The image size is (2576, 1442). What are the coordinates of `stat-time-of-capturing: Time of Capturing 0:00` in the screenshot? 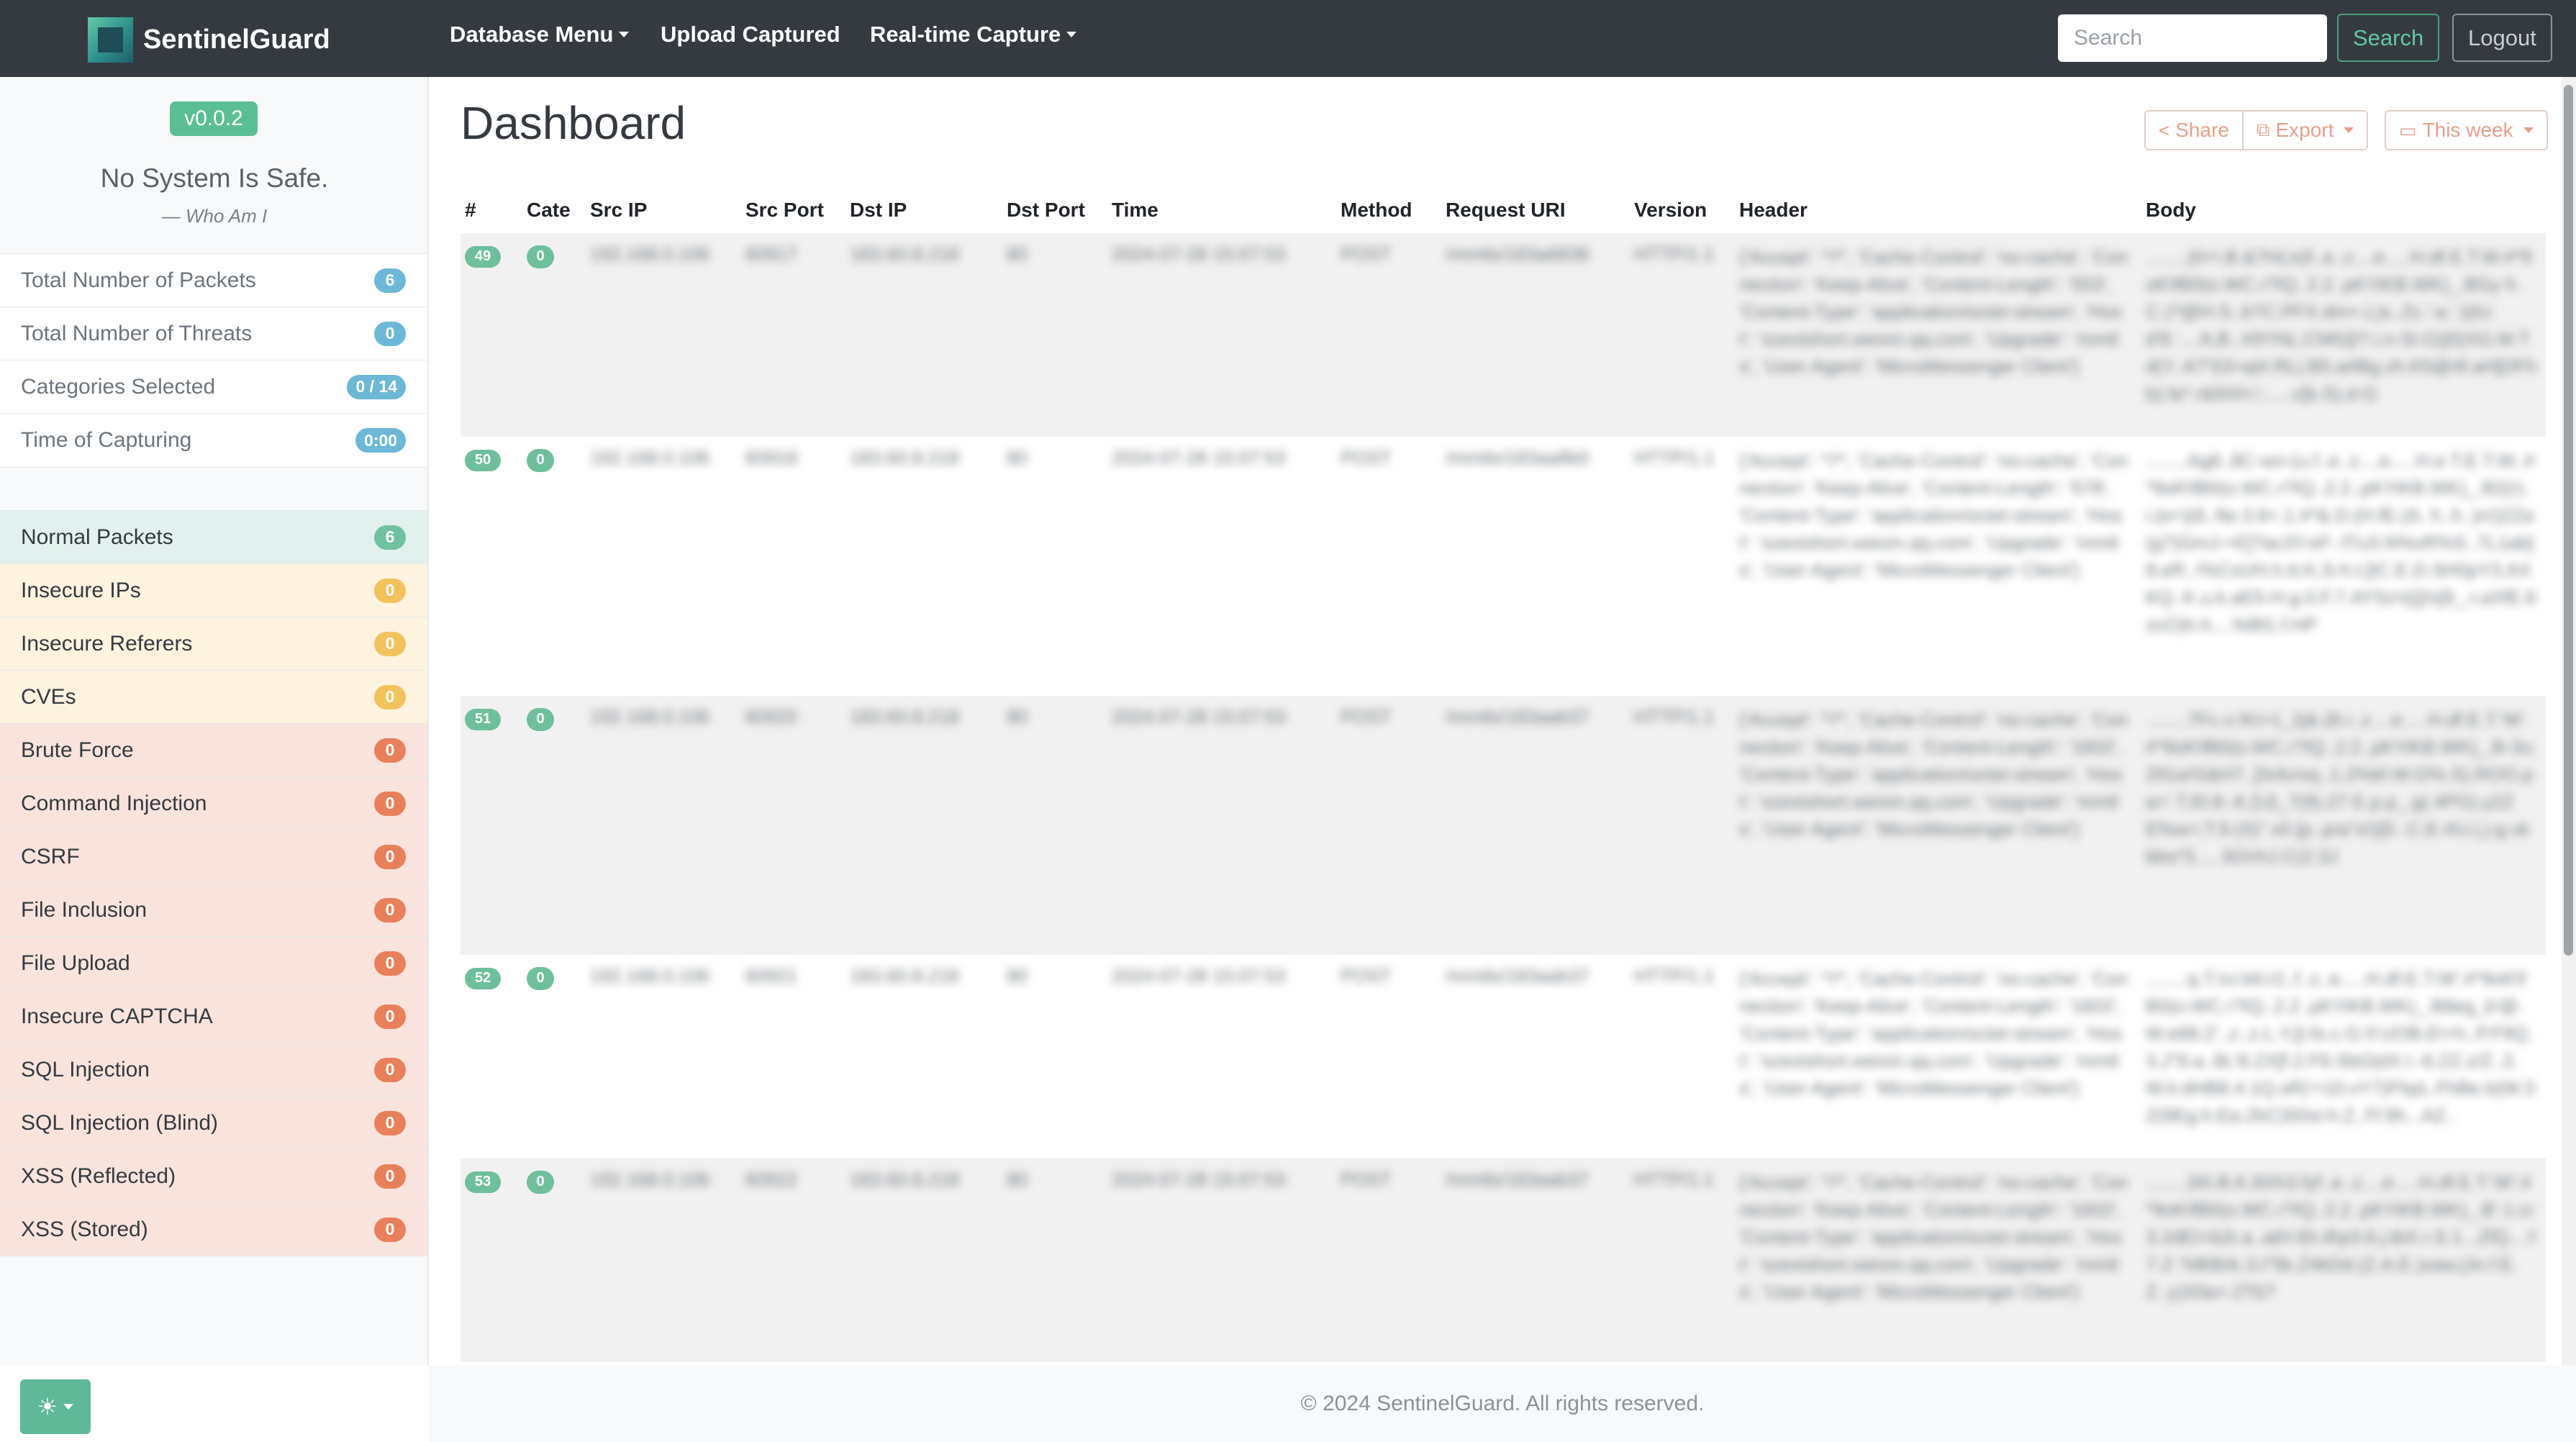 It's located at (213, 440).